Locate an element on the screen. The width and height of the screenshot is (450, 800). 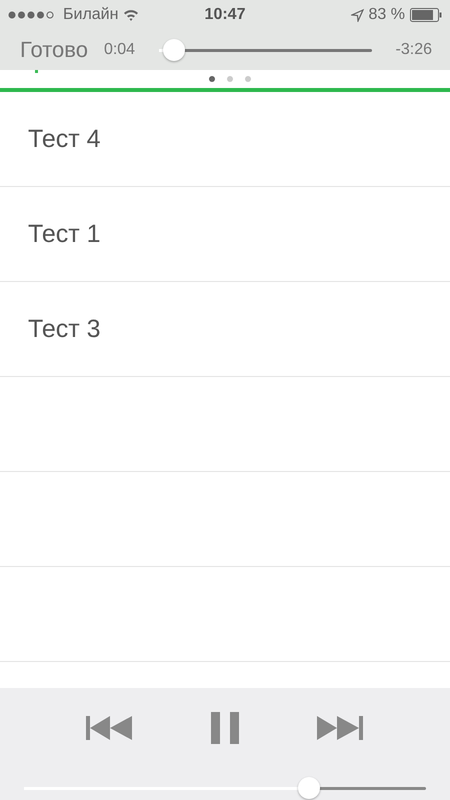
battery-icon is located at coordinates (426, 15).